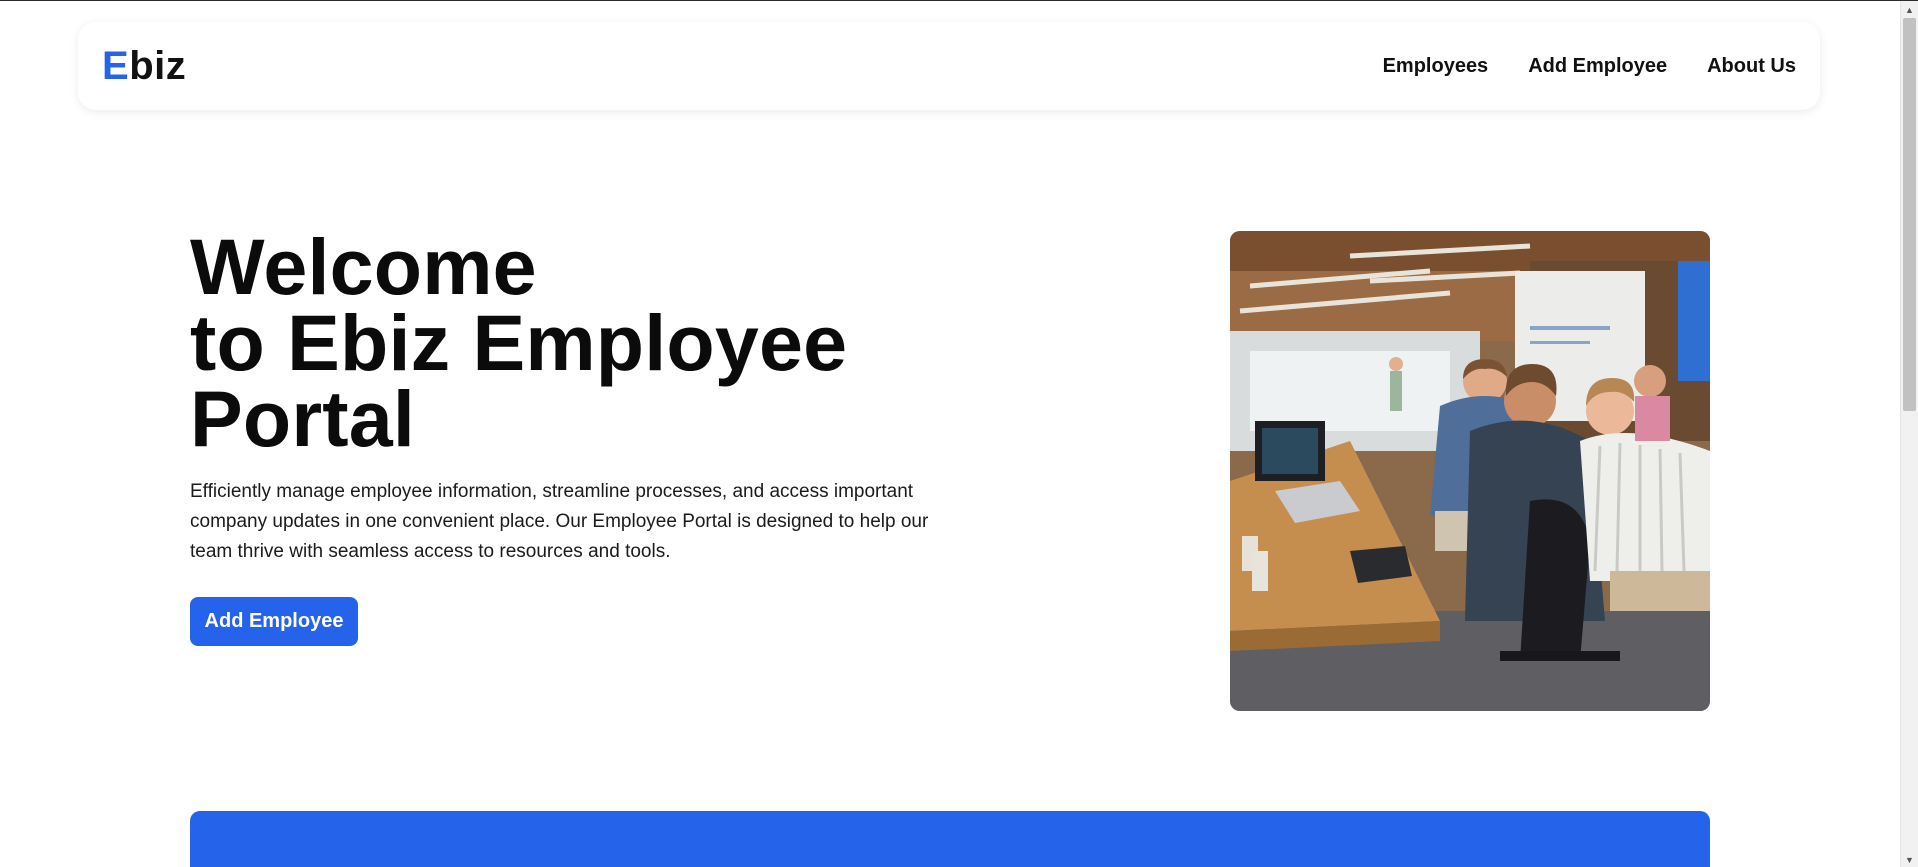  Describe the element at coordinates (116, 65) in the screenshot. I see `logo-letter-e: E` at that location.